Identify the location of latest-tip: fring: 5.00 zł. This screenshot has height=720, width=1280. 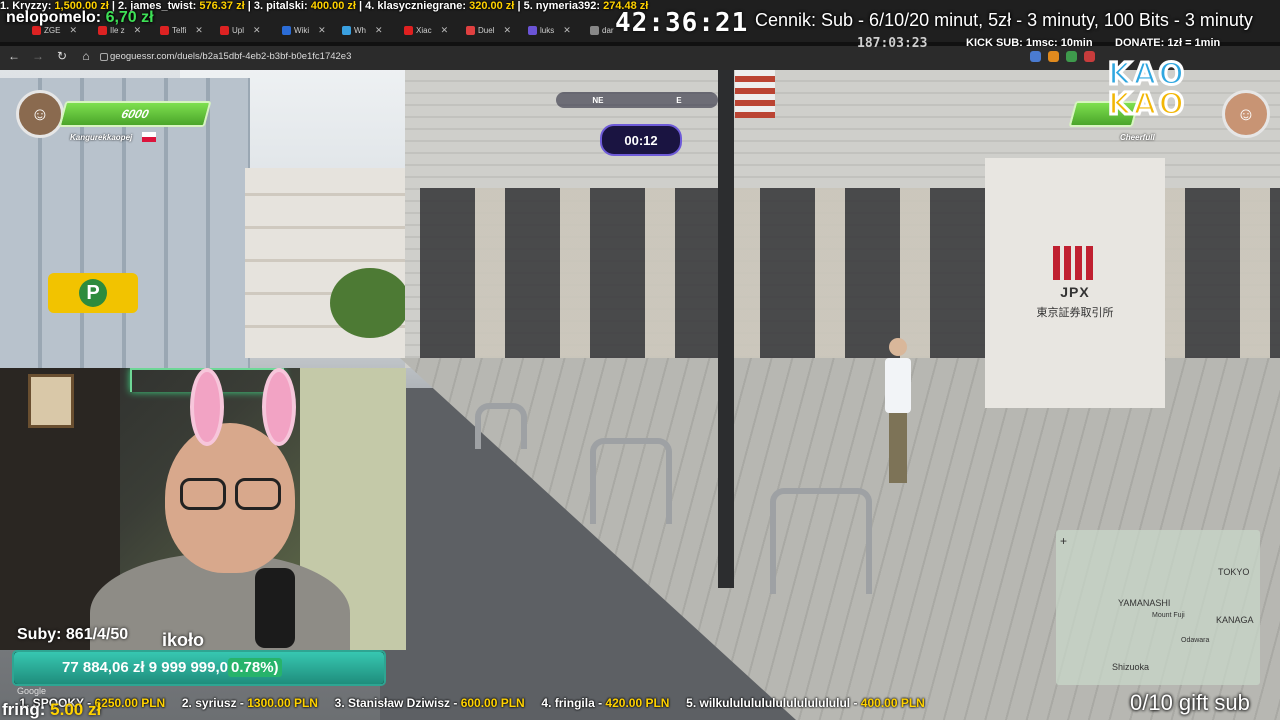
(52, 709).